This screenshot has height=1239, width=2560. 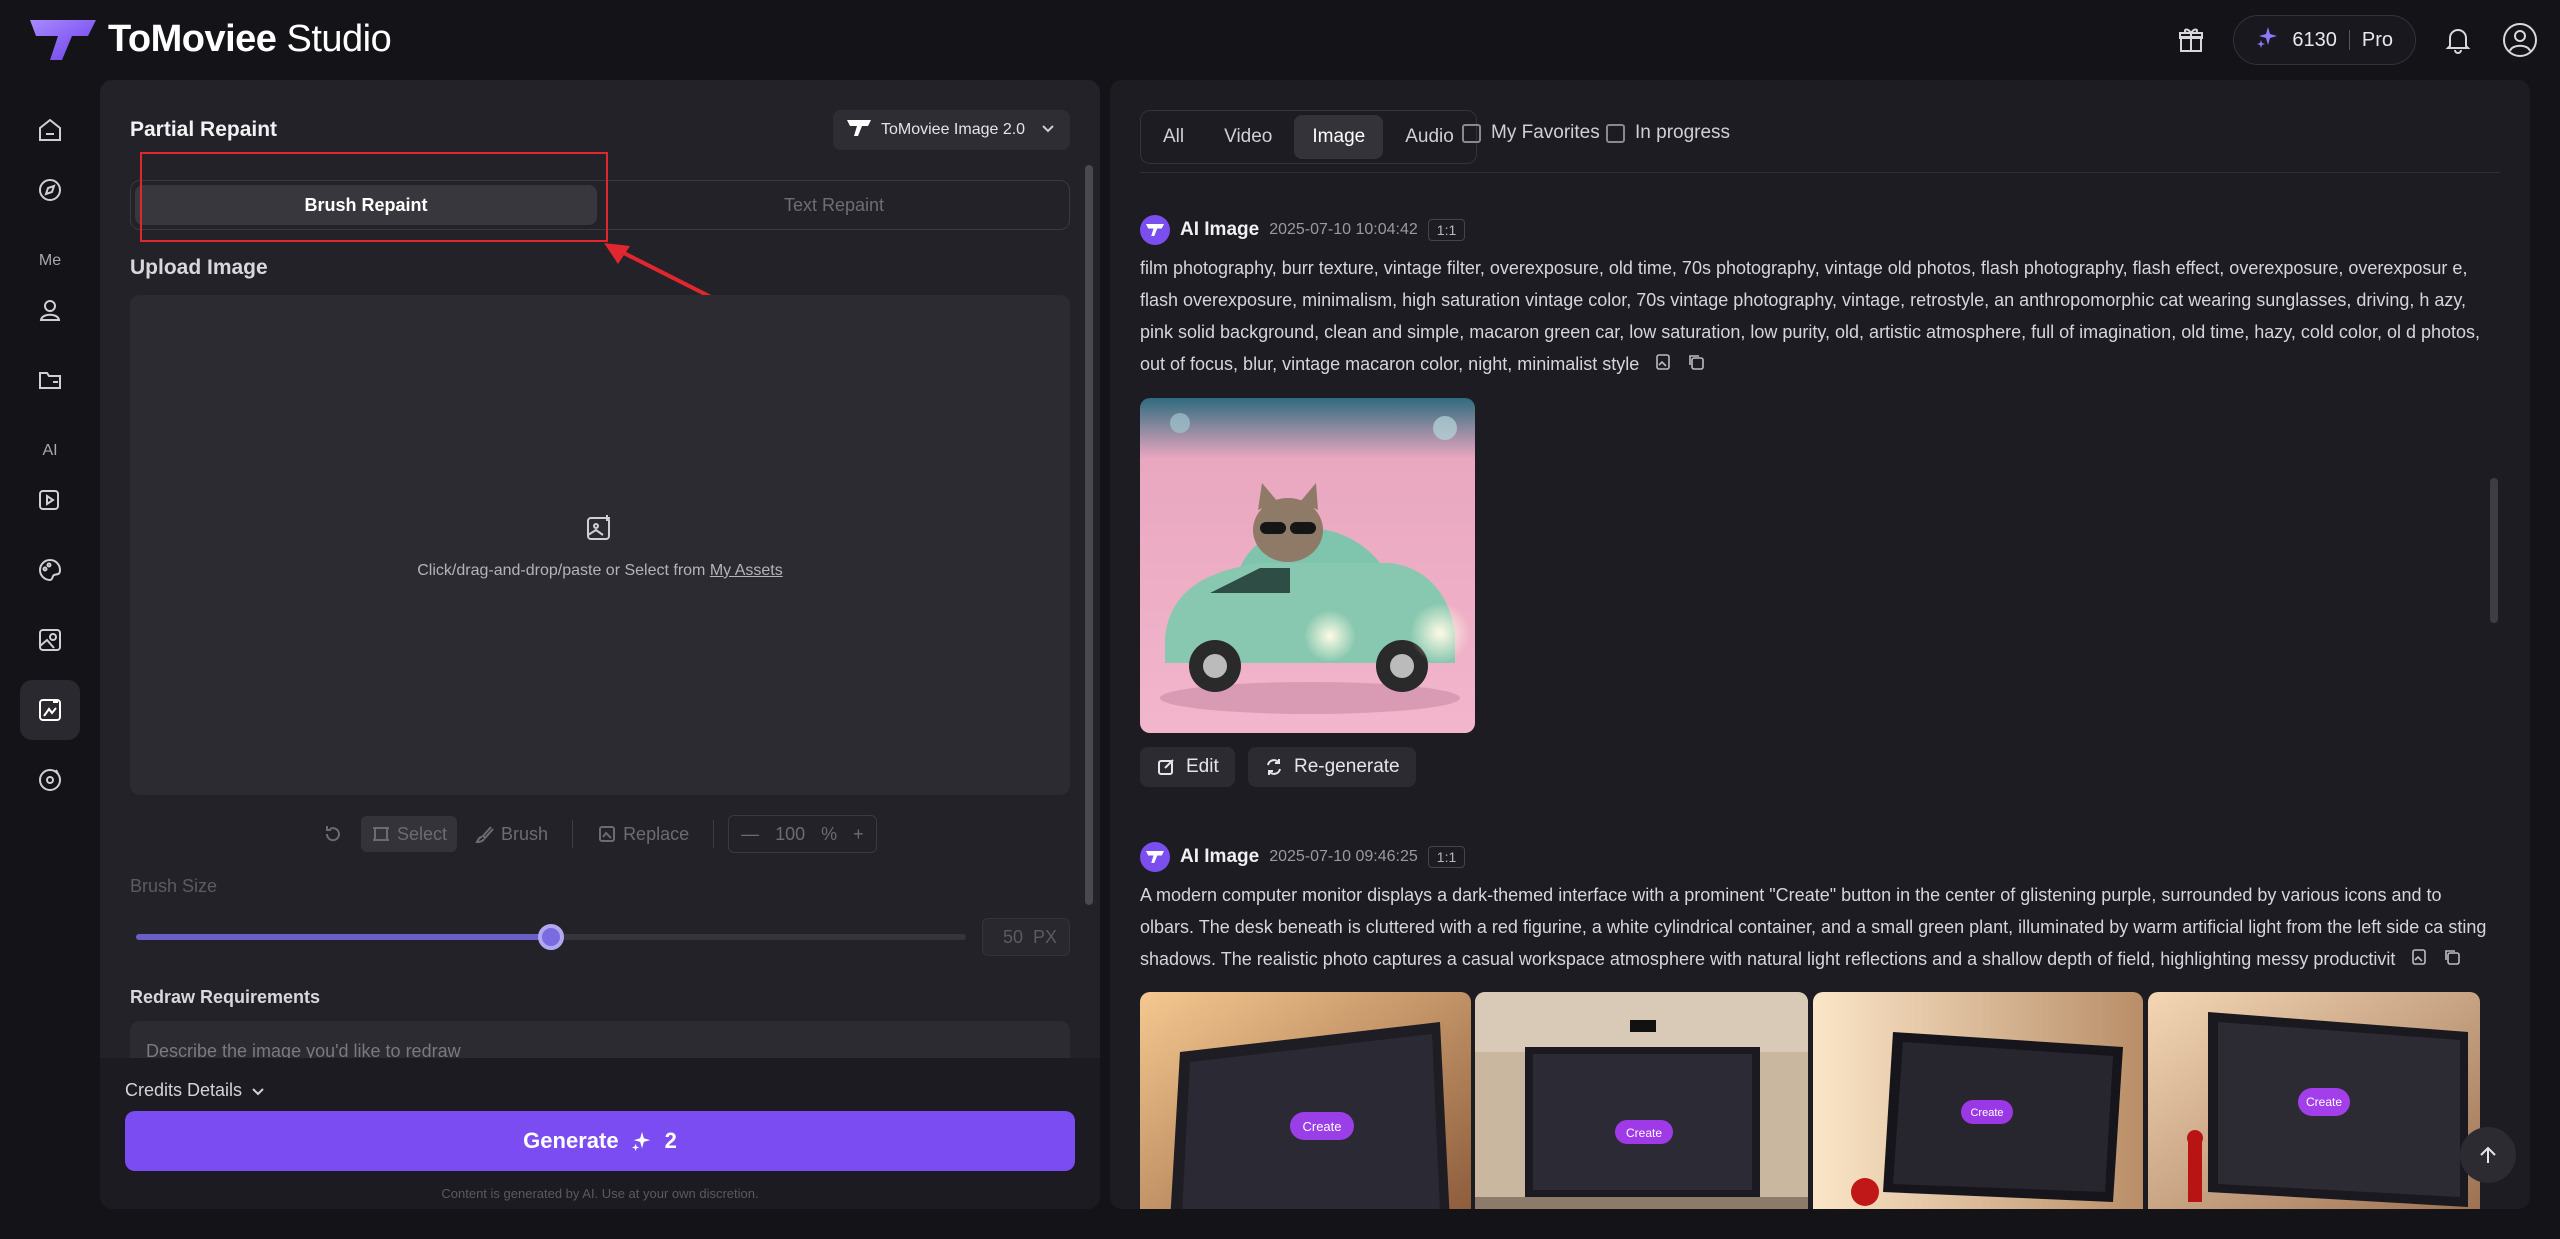 What do you see at coordinates (858, 834) in the screenshot?
I see `zoom-in-icon: +` at bounding box center [858, 834].